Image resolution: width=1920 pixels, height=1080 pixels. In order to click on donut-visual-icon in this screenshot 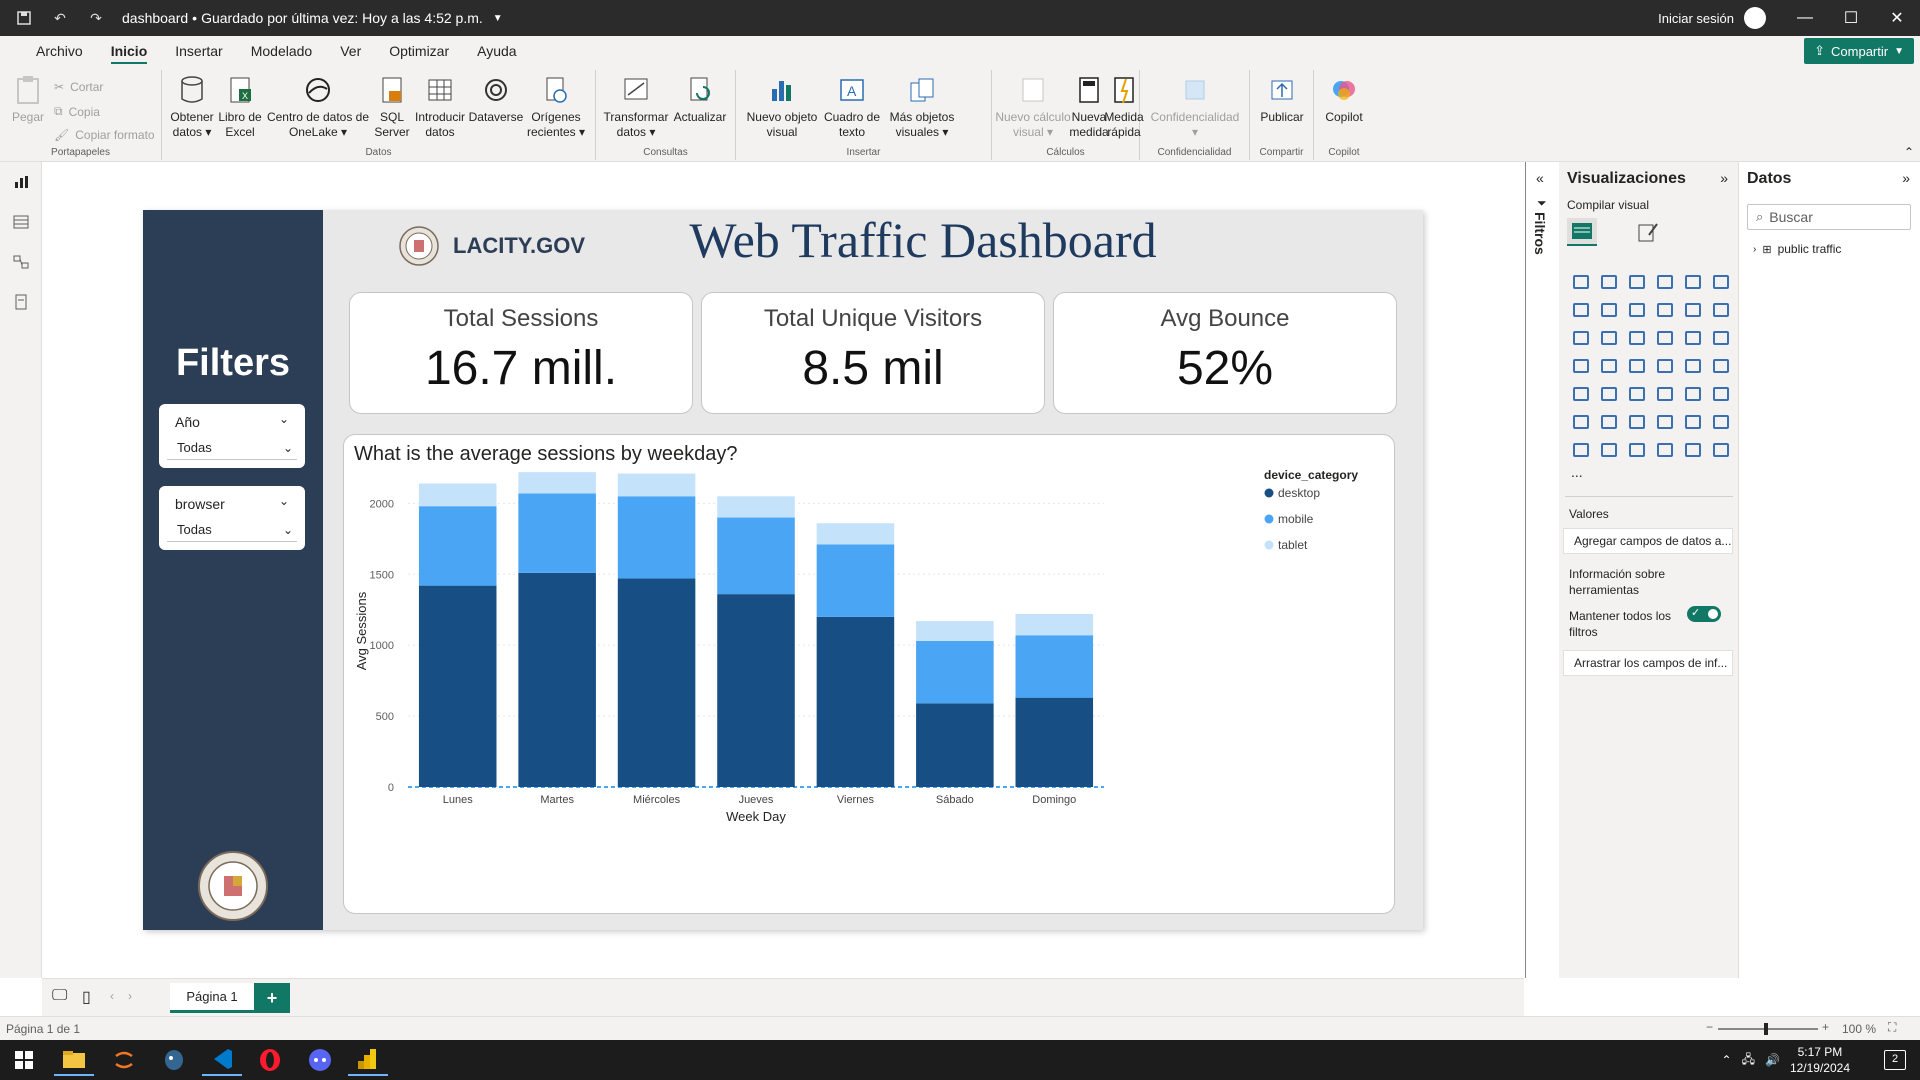, I will do `click(1693, 338)`.